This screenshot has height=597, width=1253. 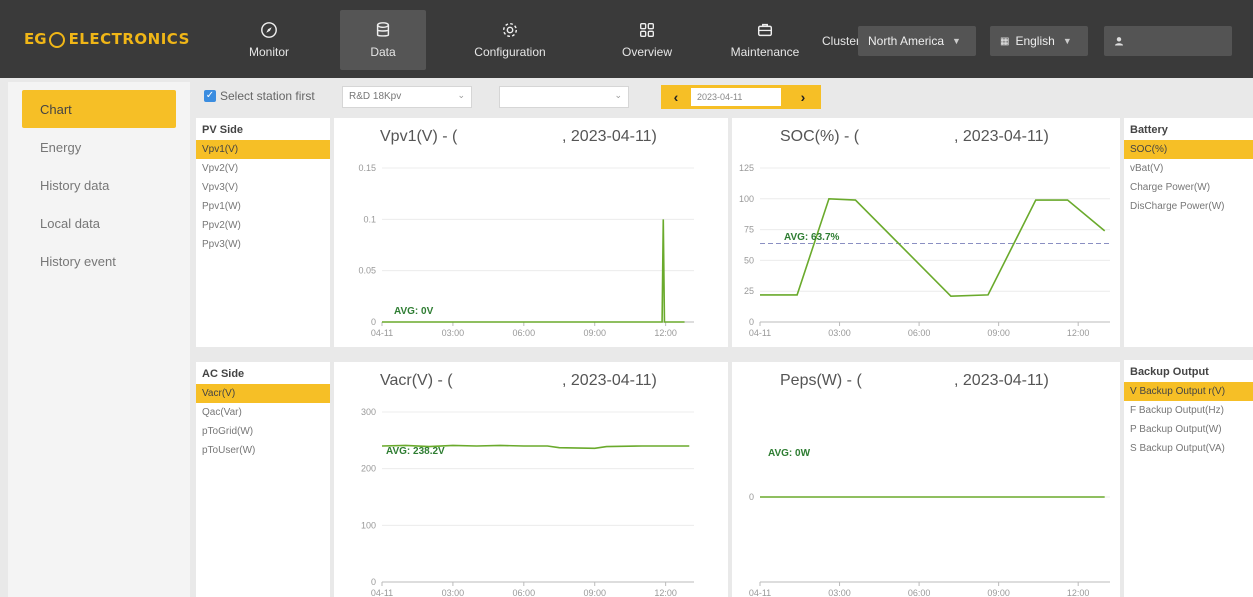 I want to click on database-icon, so click(x=383, y=29).